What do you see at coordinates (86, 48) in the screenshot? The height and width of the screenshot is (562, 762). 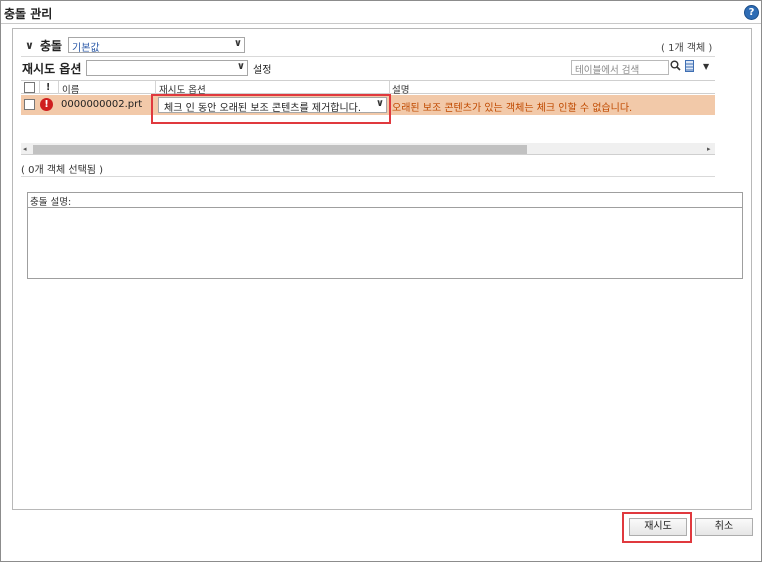 I see `conflict-filter-value: 기본값` at bounding box center [86, 48].